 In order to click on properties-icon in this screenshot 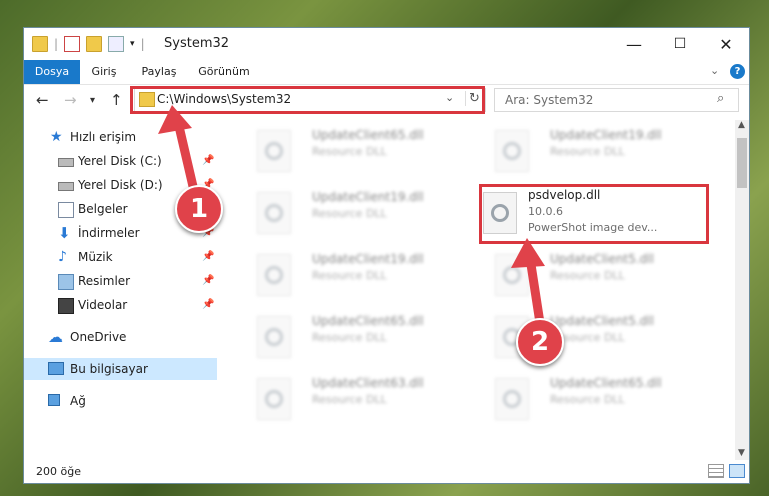, I will do `click(72, 44)`.